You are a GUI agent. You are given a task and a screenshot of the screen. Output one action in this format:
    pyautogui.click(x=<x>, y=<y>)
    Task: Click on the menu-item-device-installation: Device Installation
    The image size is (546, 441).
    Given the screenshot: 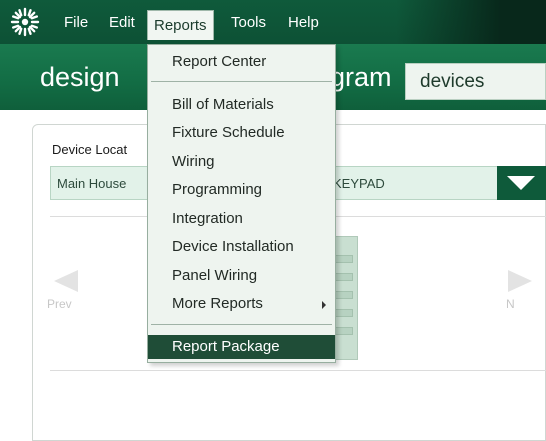 What is the action you would take?
    pyautogui.click(x=241, y=247)
    